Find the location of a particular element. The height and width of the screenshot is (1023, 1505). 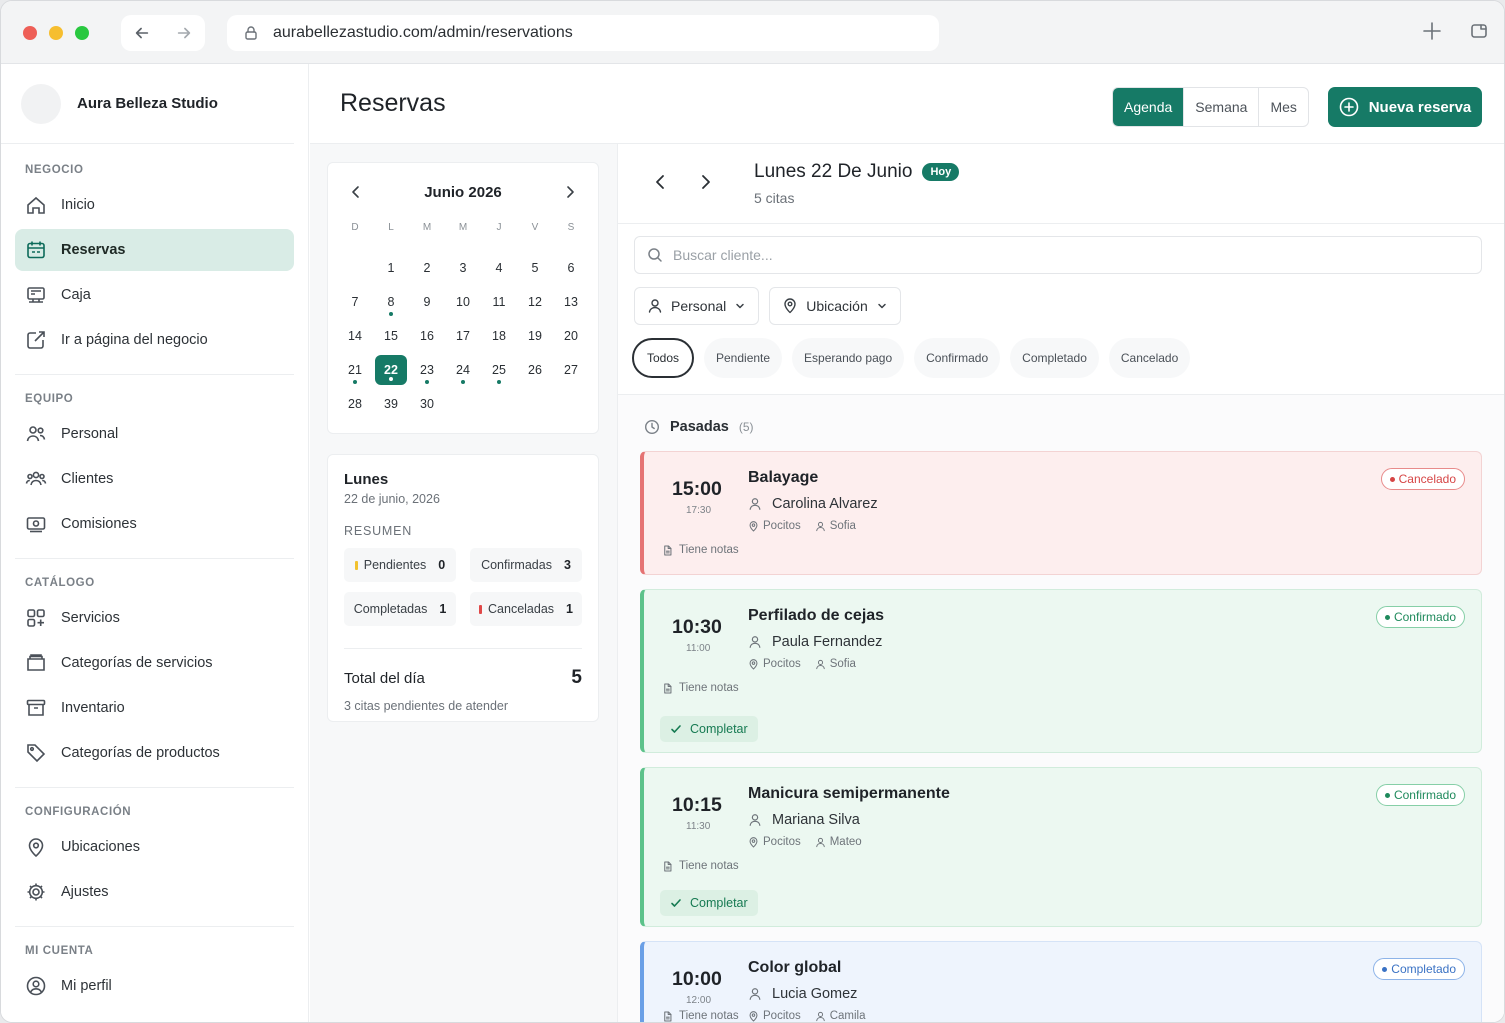

calendar-day: 6 is located at coordinates (571, 268).